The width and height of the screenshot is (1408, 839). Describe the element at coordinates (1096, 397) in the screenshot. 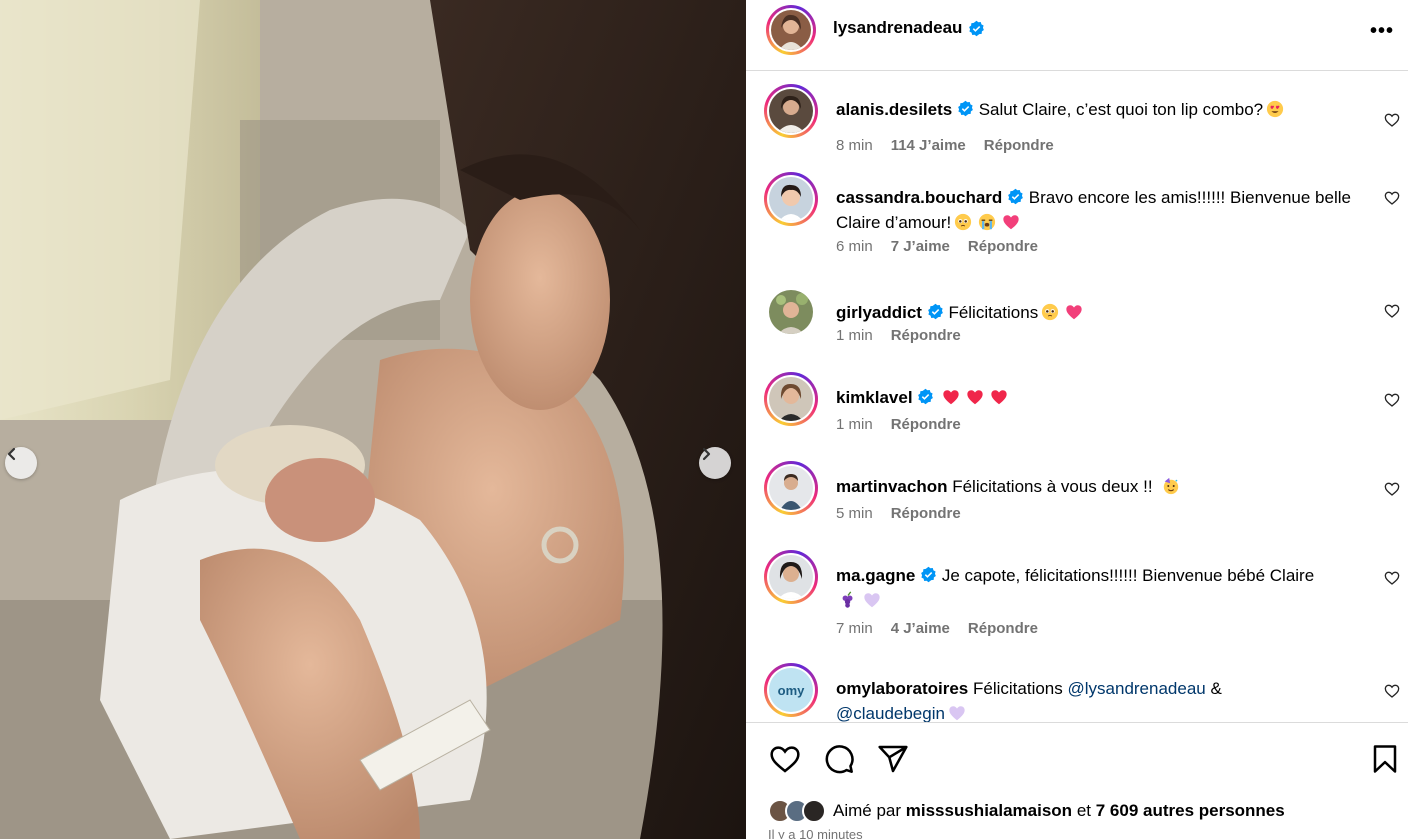

I see `comment-text-line: kimklavel` at that location.